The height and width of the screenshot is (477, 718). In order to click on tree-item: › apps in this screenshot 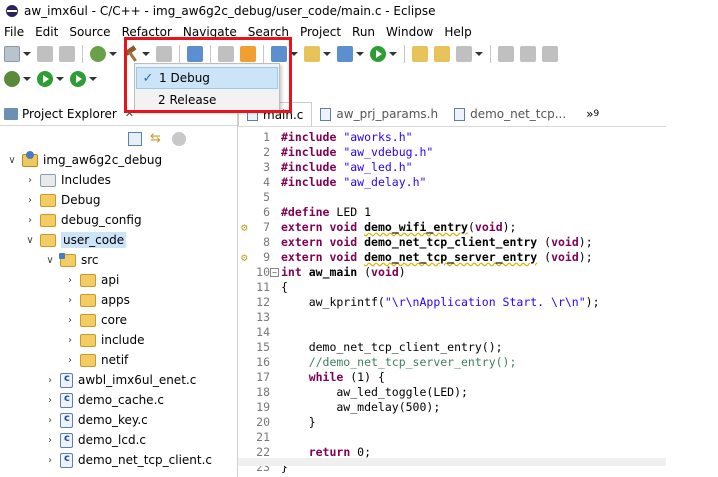, I will do `click(97, 300)`.